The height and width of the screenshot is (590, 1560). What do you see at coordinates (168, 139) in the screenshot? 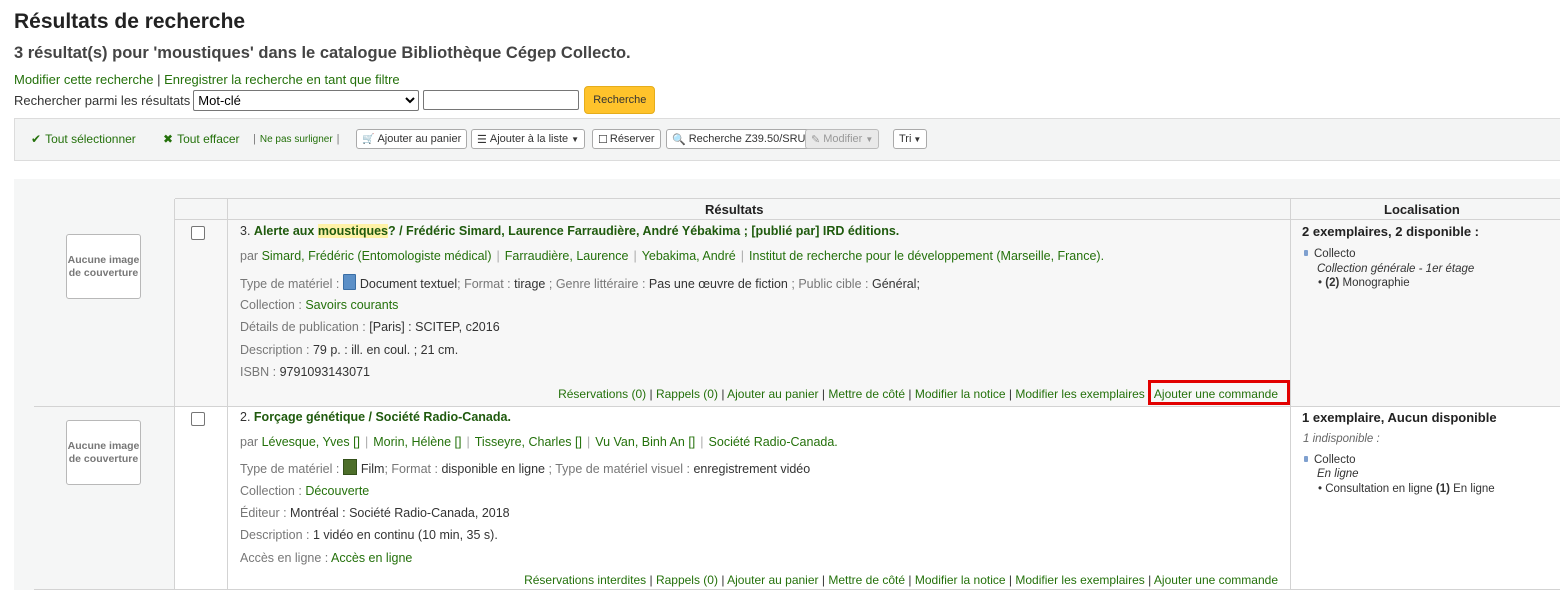
I see `x-icon: ✖` at bounding box center [168, 139].